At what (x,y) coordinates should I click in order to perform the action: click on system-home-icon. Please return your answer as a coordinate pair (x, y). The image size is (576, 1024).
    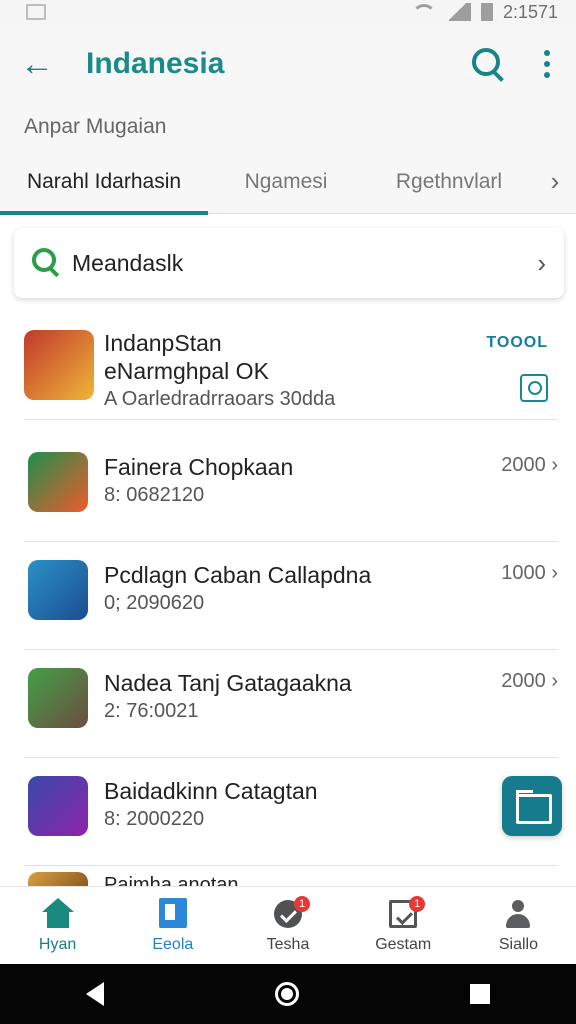
    Looking at the image, I should click on (286, 994).